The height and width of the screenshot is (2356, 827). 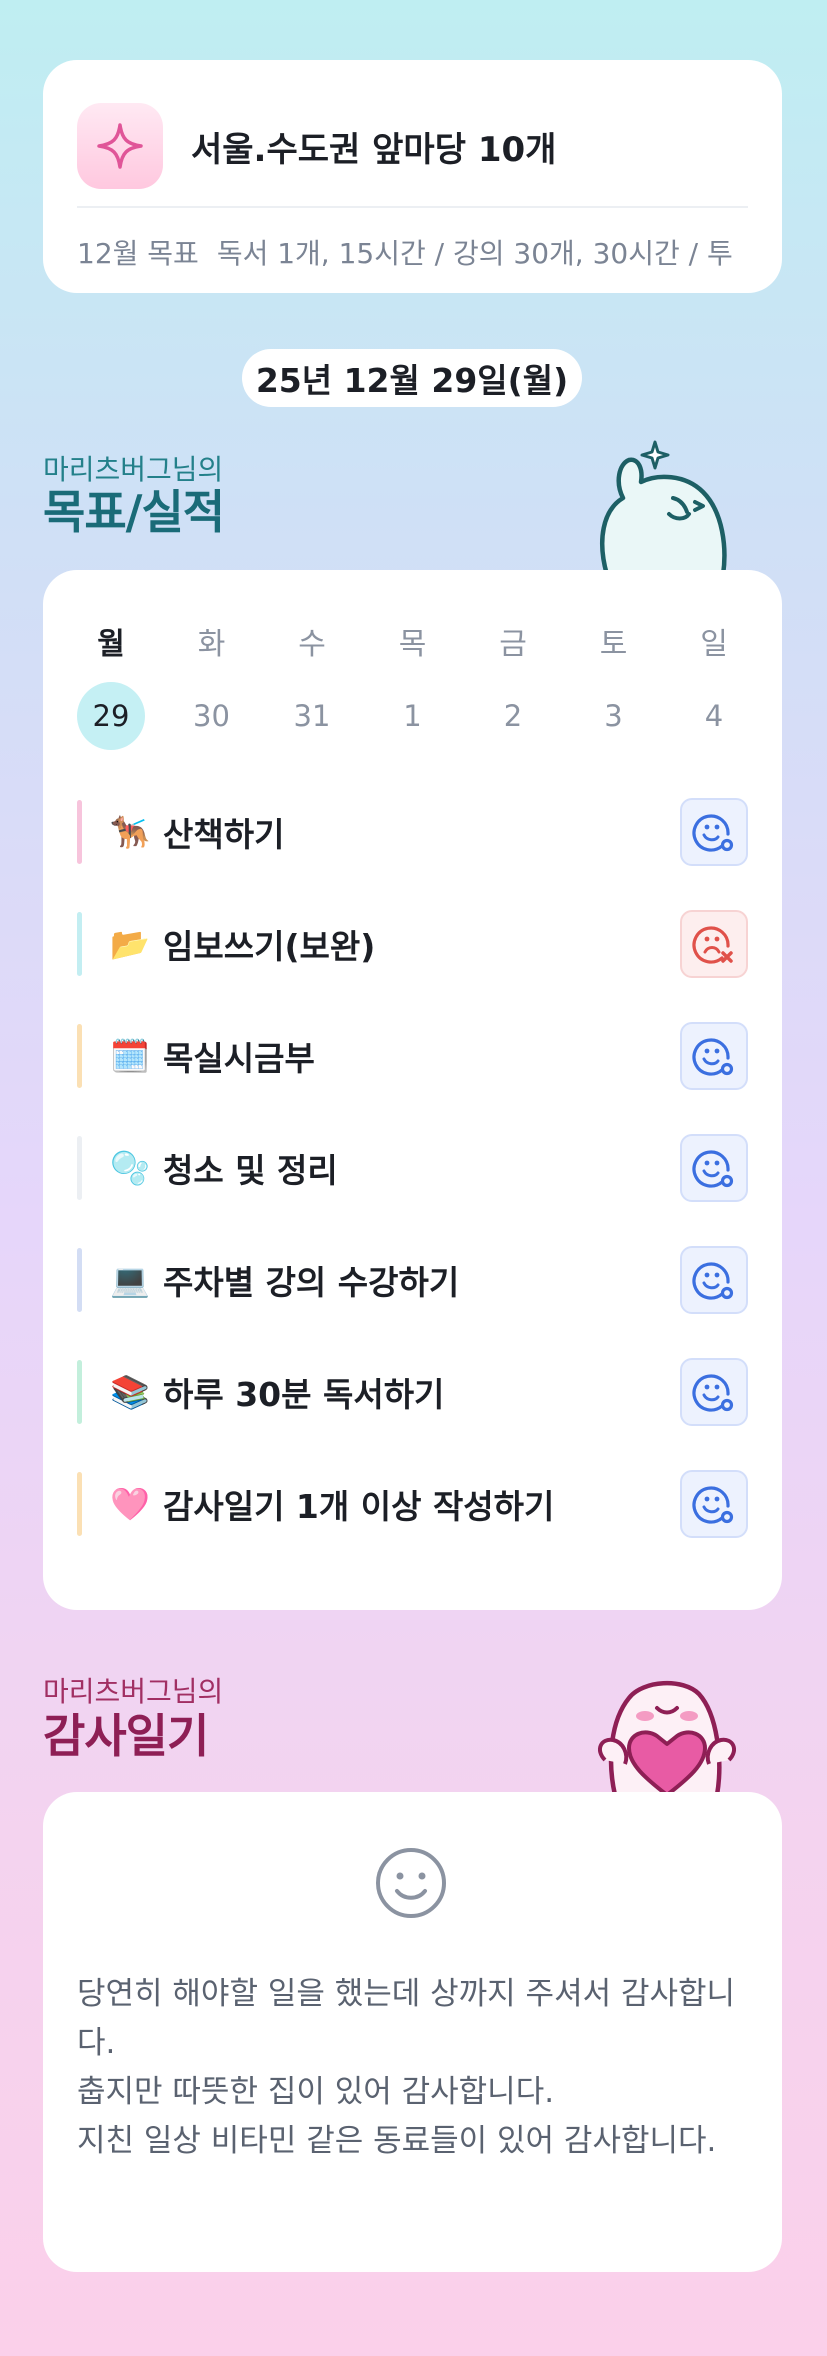 What do you see at coordinates (126, 1736) in the screenshot?
I see `gratitude-section-title: 감사일기` at bounding box center [126, 1736].